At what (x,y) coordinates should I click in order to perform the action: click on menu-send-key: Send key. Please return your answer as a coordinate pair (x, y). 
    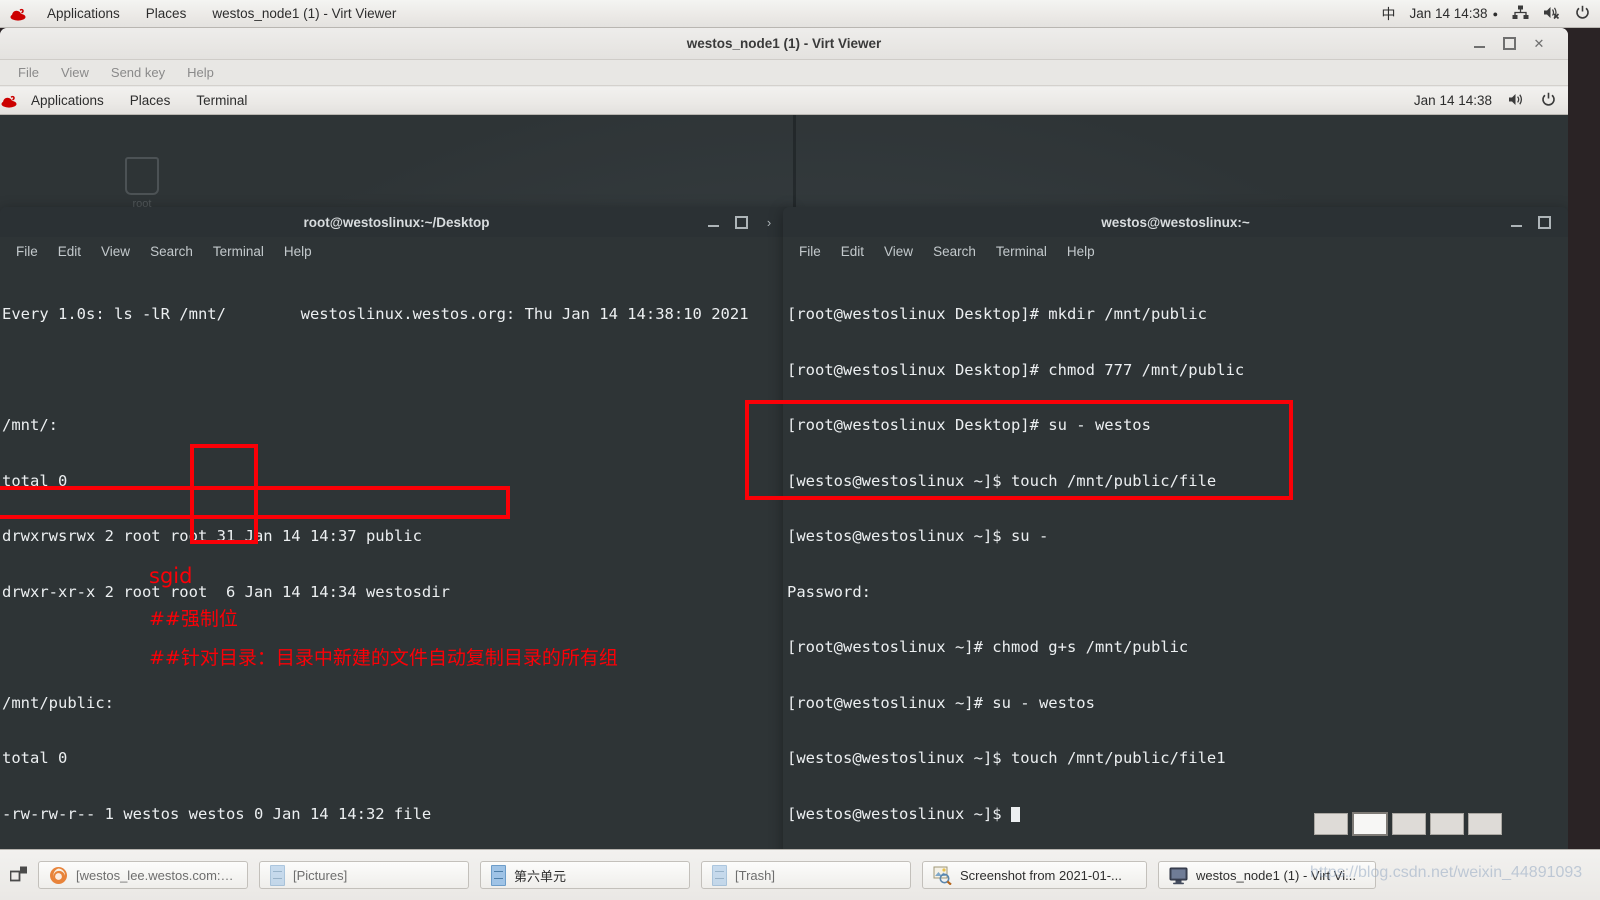
    Looking at the image, I should click on (138, 72).